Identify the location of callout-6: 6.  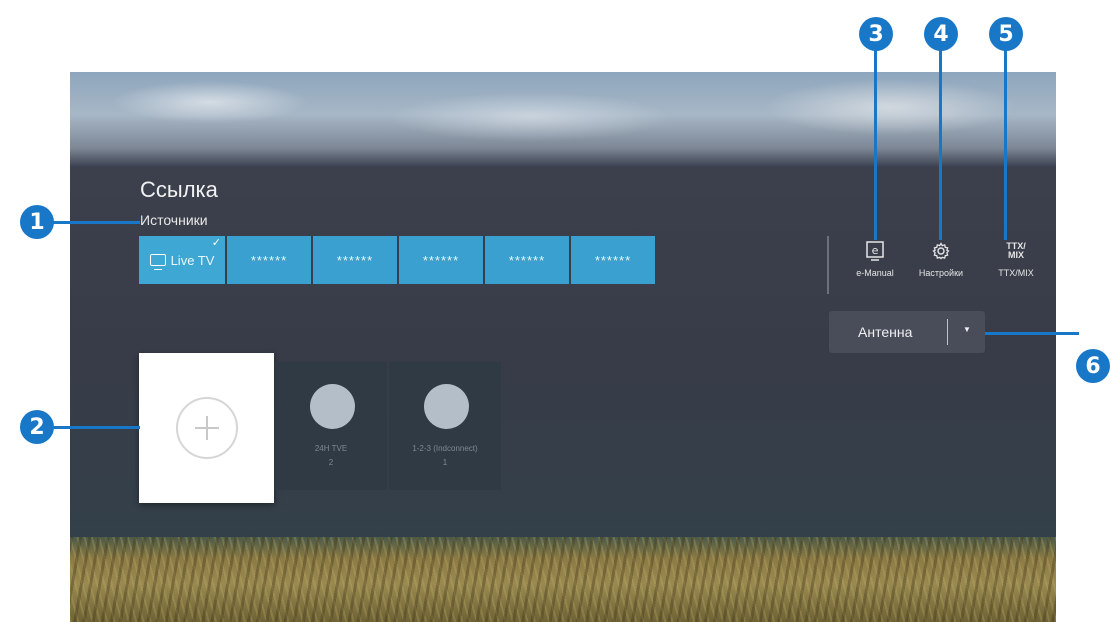
(1093, 366).